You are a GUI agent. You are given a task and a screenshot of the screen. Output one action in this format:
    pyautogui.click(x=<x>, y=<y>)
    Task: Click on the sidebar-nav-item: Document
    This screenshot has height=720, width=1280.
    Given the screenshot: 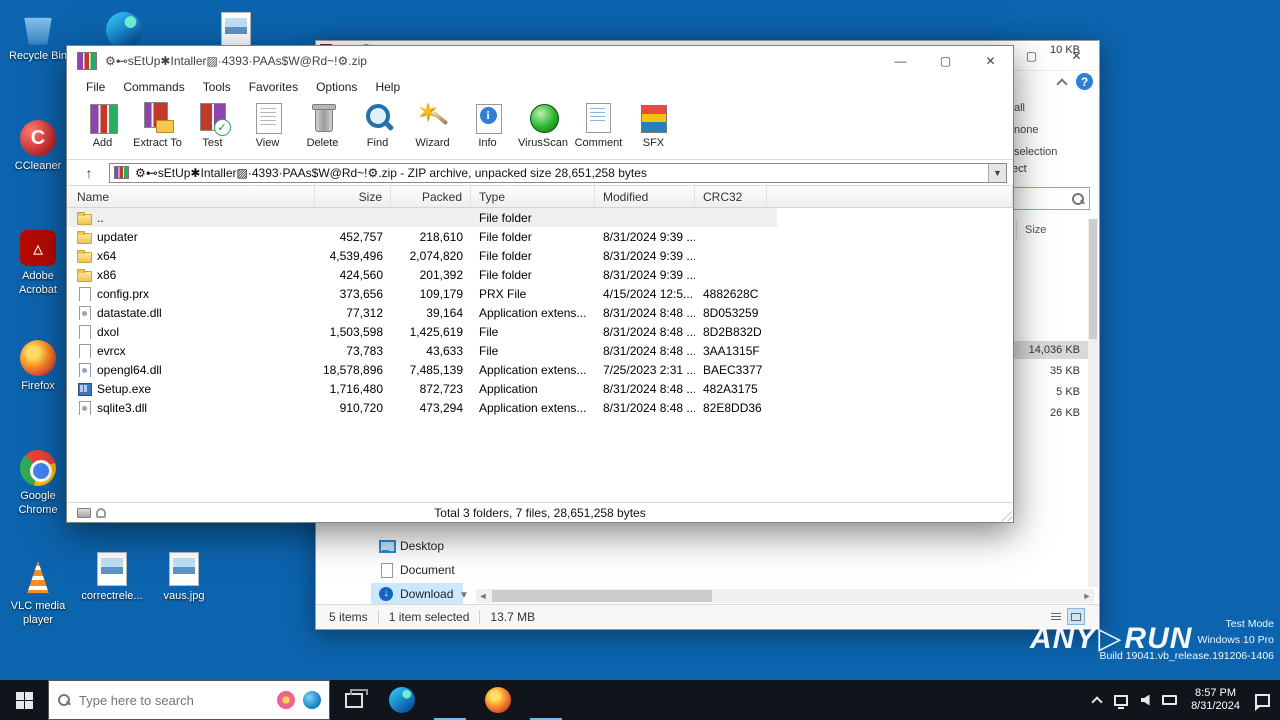 What is the action you would take?
    pyautogui.click(x=417, y=569)
    